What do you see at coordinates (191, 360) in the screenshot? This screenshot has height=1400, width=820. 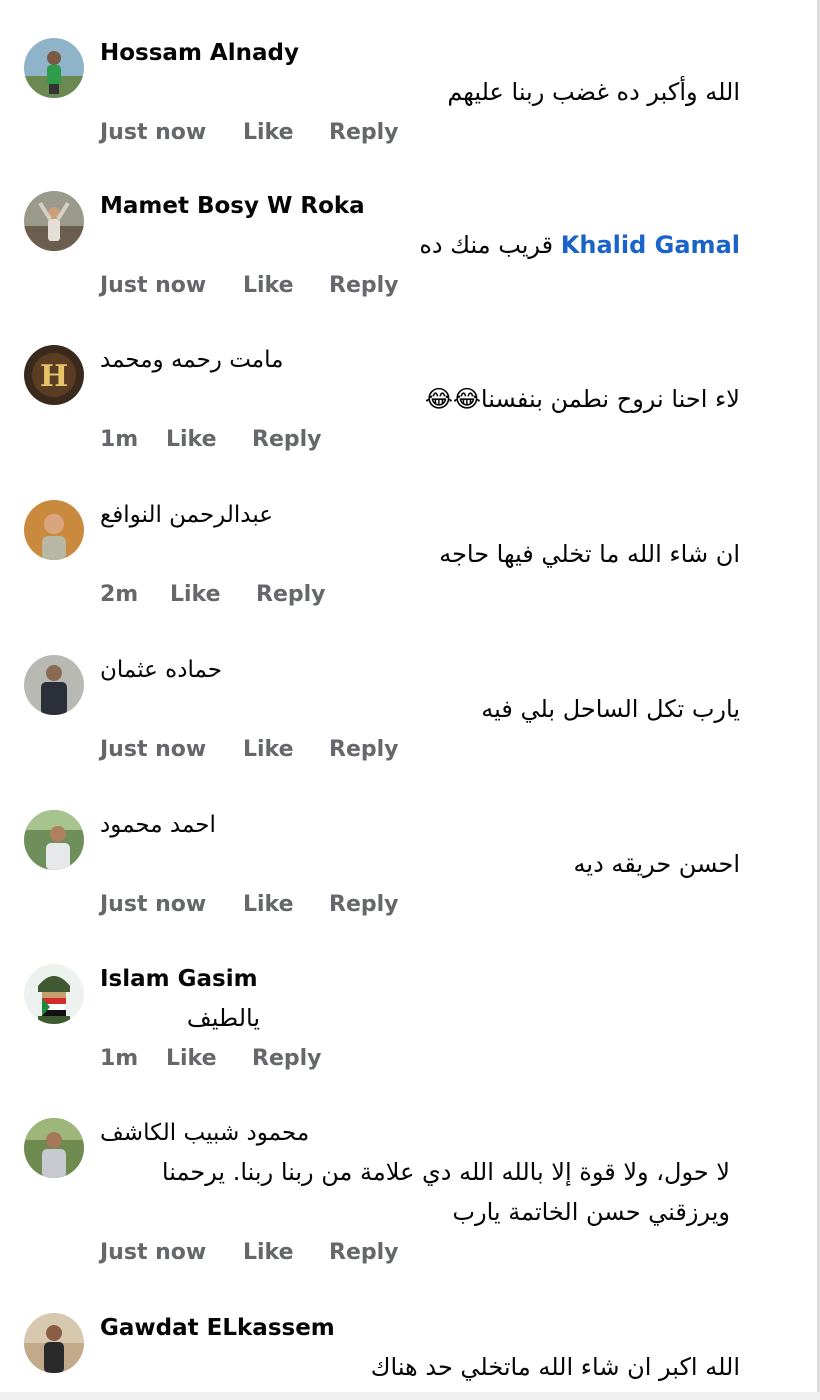 I see `commenter-name: مامت رحمه ومحمد` at bounding box center [191, 360].